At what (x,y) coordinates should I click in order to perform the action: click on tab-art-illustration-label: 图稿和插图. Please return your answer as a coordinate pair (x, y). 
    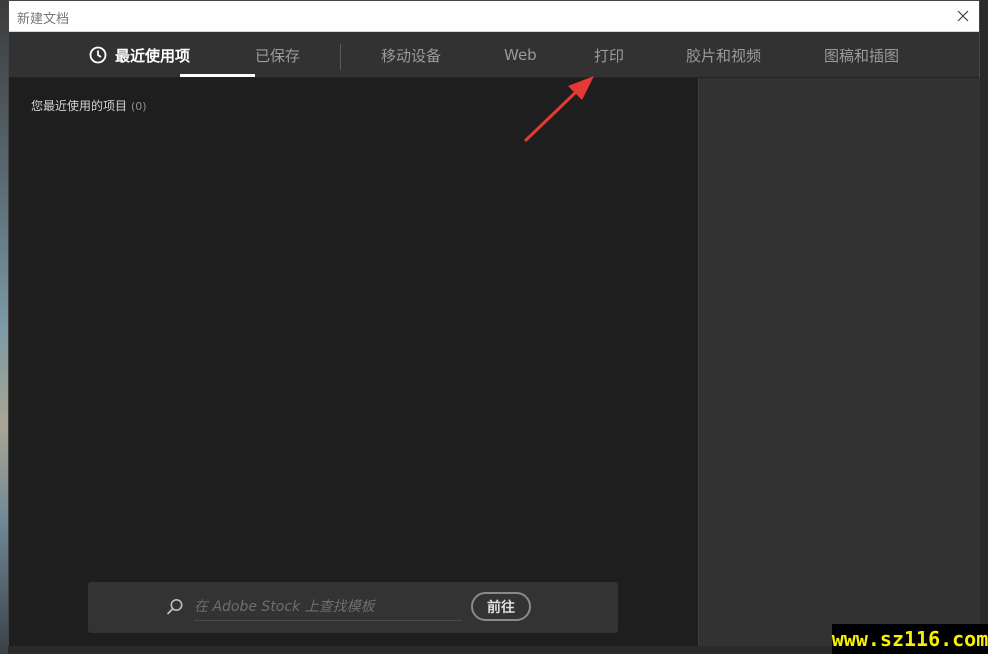
    Looking at the image, I should click on (862, 55).